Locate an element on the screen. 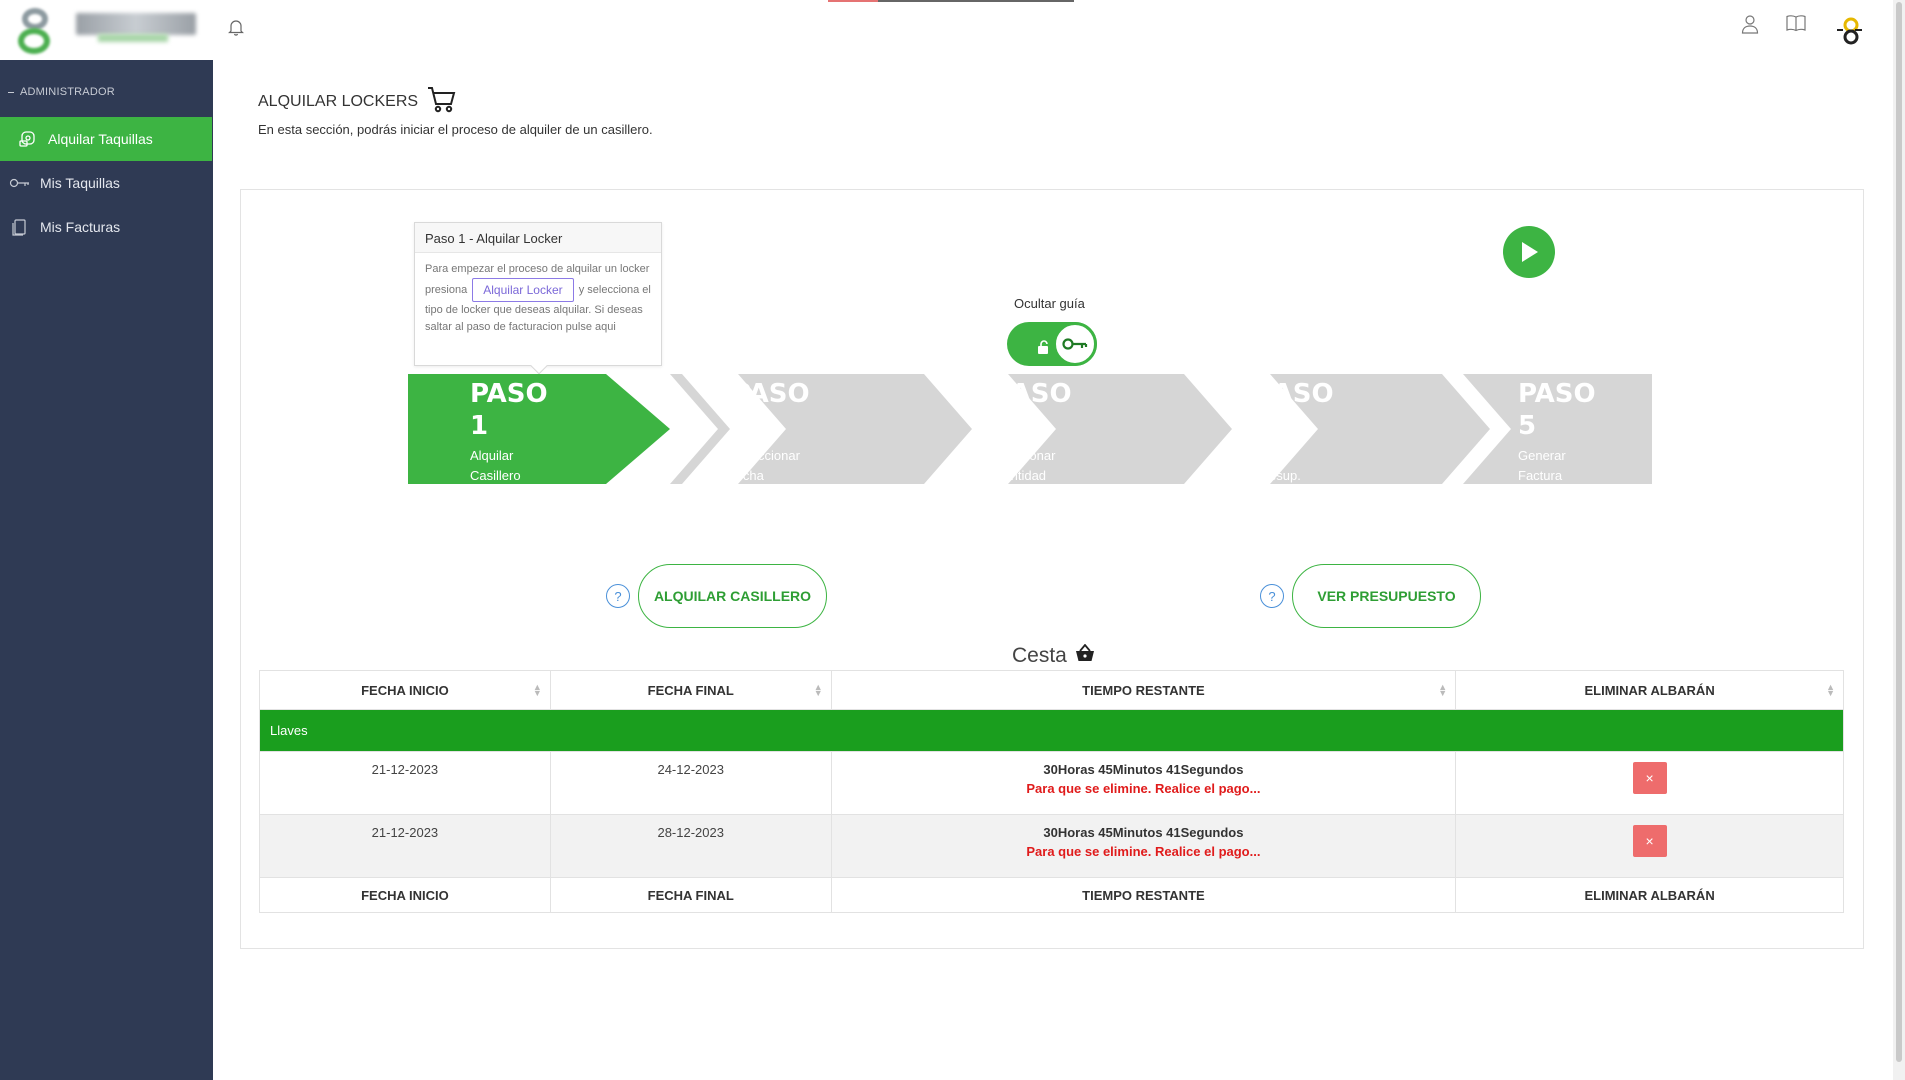 The width and height of the screenshot is (1905, 1080). column-header-delete: ELIMINAR ALBARÁN ▲ ▼ is located at coordinates (1649, 690).